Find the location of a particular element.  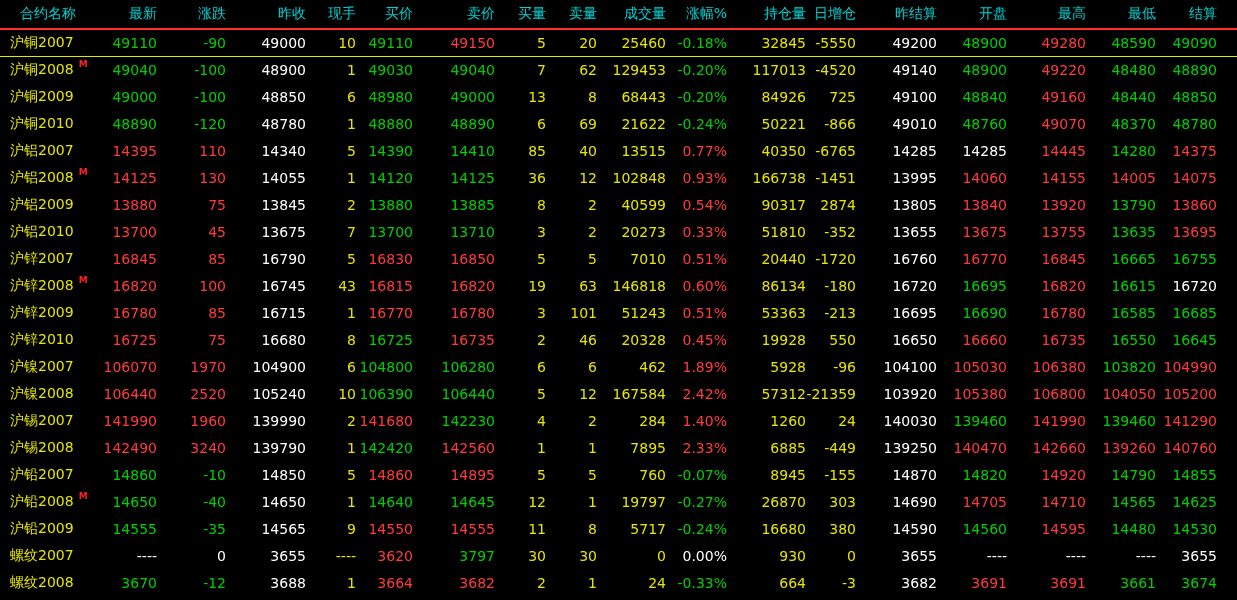

table-cell: 49150 is located at coordinates (472, 43).